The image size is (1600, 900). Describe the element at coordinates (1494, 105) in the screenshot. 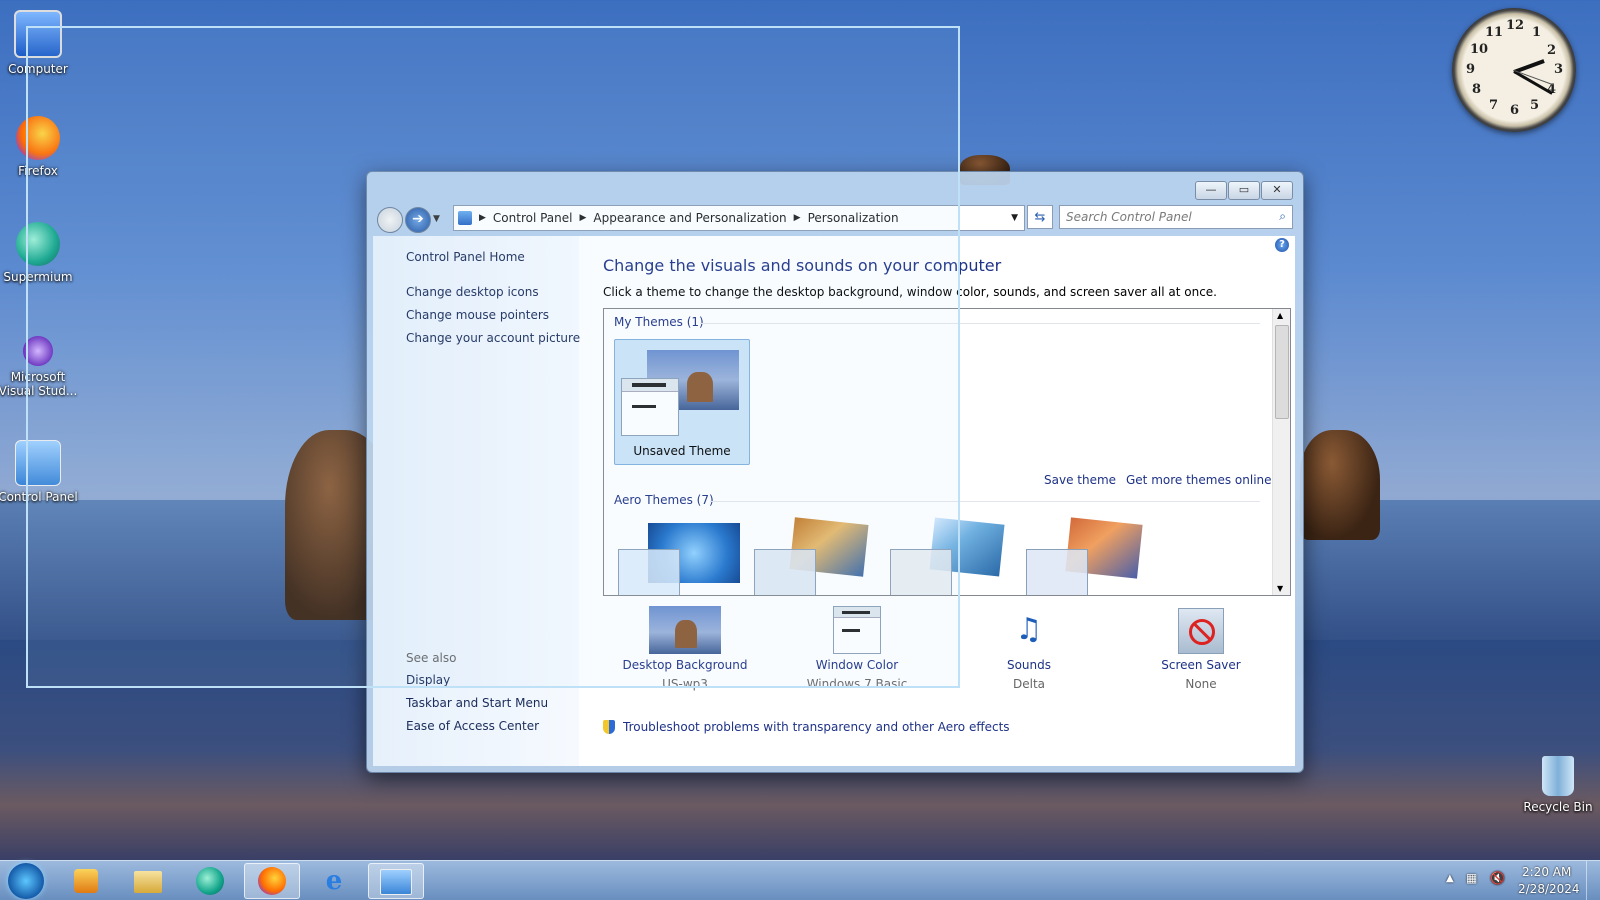

I see `clock-number: 7` at that location.